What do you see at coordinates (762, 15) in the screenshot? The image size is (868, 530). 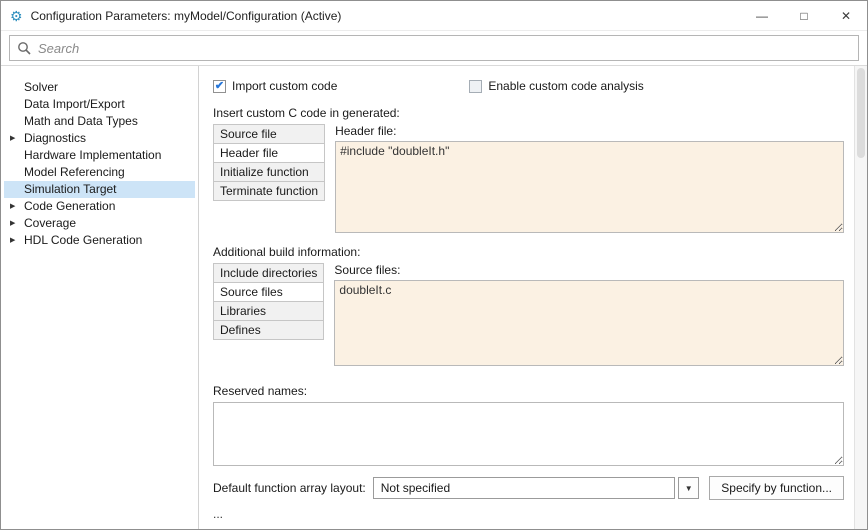 I see `minimize-button: —` at bounding box center [762, 15].